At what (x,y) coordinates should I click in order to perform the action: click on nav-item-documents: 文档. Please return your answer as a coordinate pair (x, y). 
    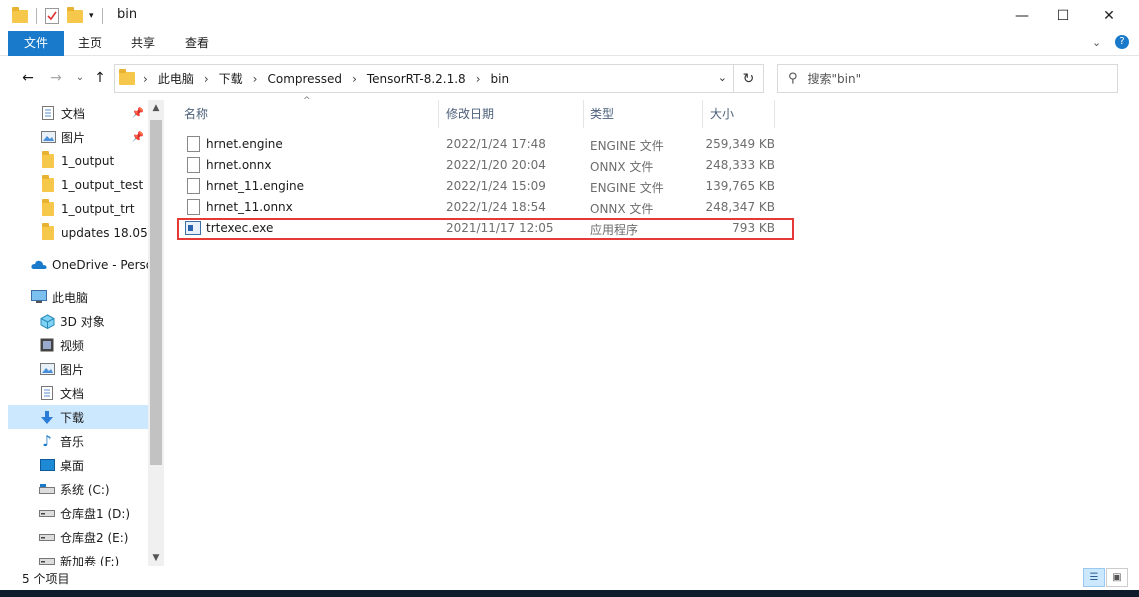
    Looking at the image, I should click on (78, 393).